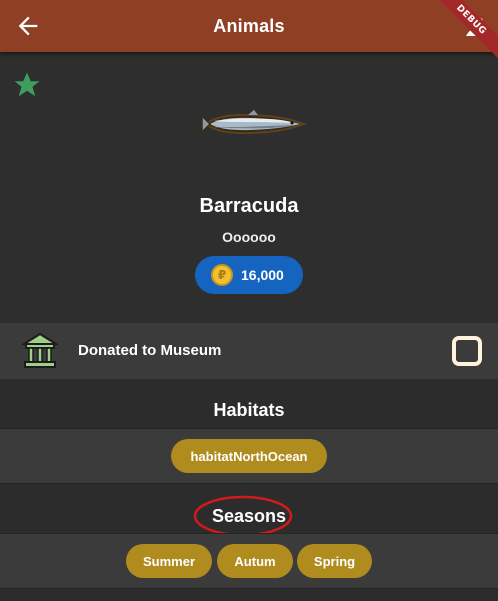 Image resolution: width=498 pixels, height=601 pixels. What do you see at coordinates (262, 275) in the screenshot?
I see `price-value: 16,000` at bounding box center [262, 275].